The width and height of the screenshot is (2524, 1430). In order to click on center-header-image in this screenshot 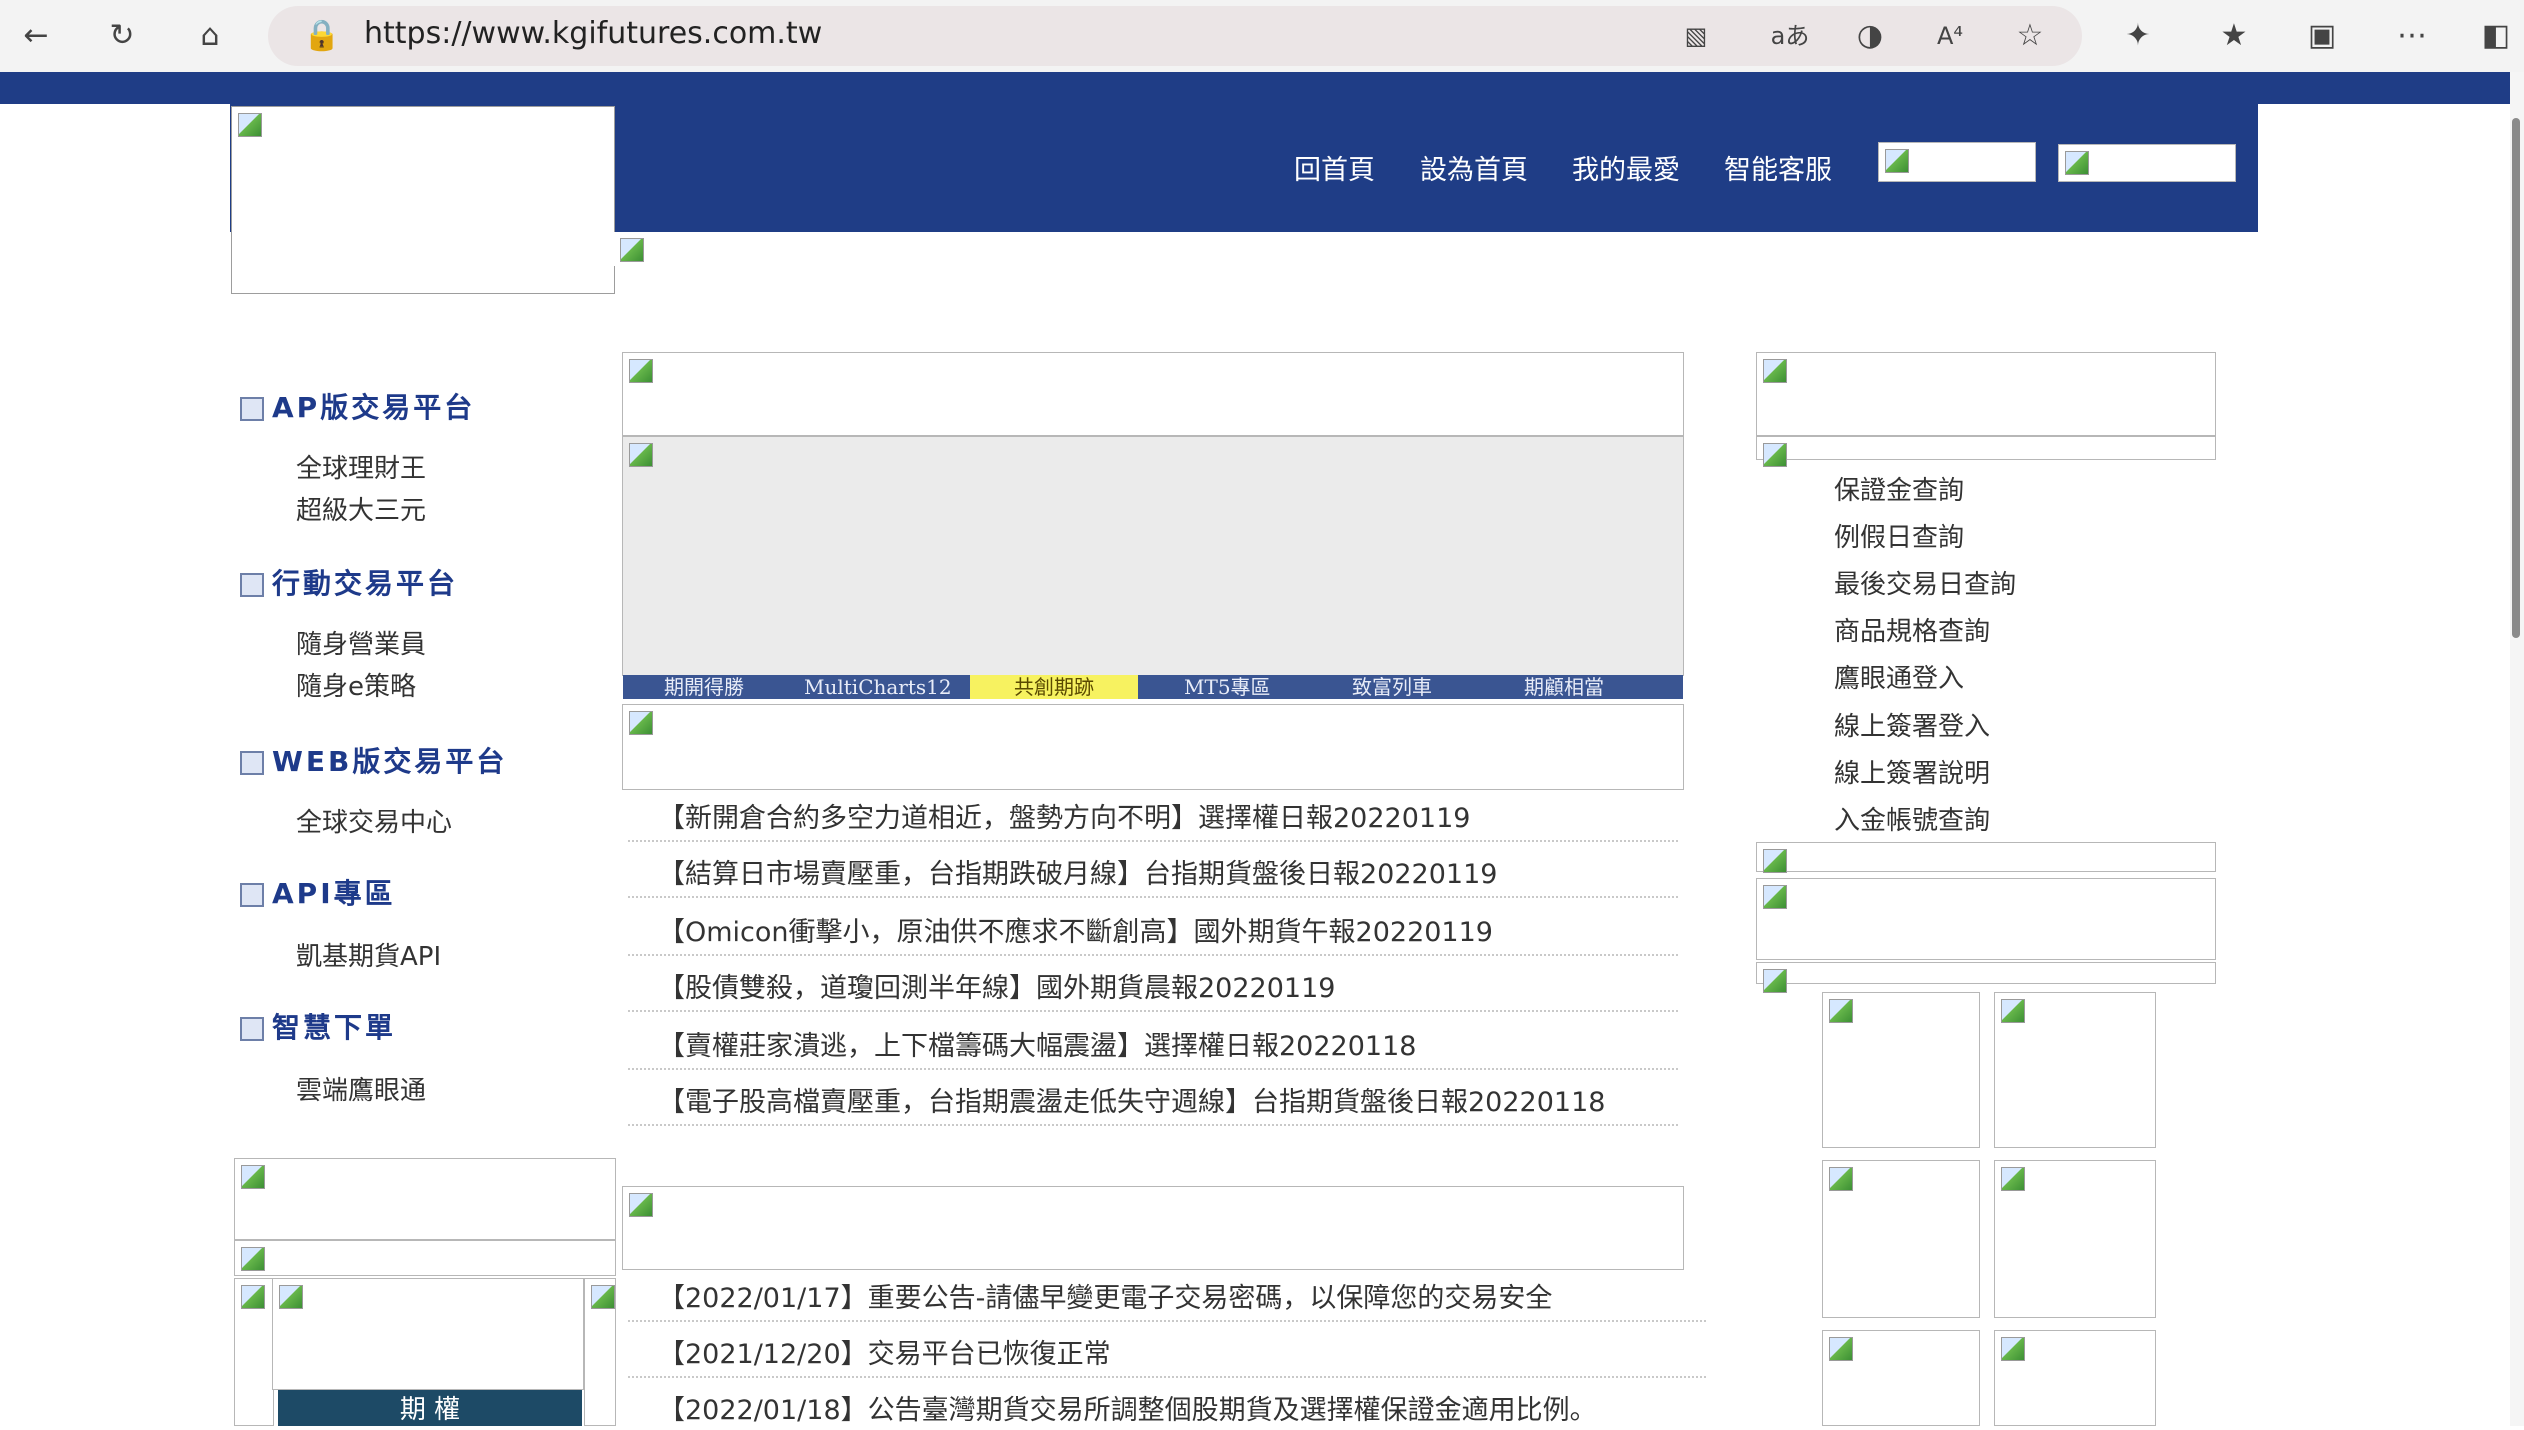, I will do `click(1153, 394)`.